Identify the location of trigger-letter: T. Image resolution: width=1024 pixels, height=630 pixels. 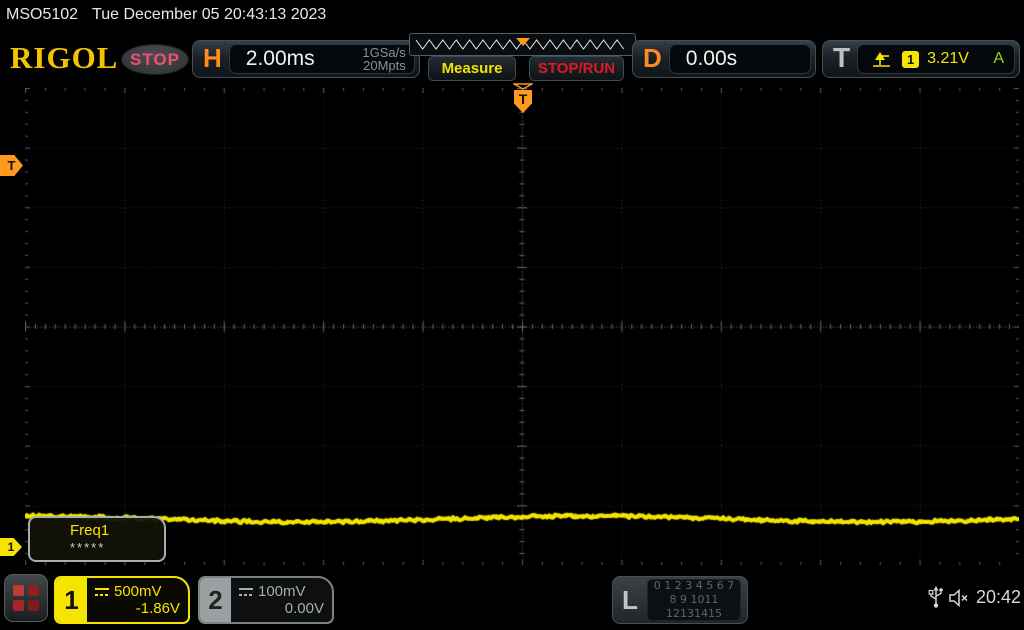
(842, 57).